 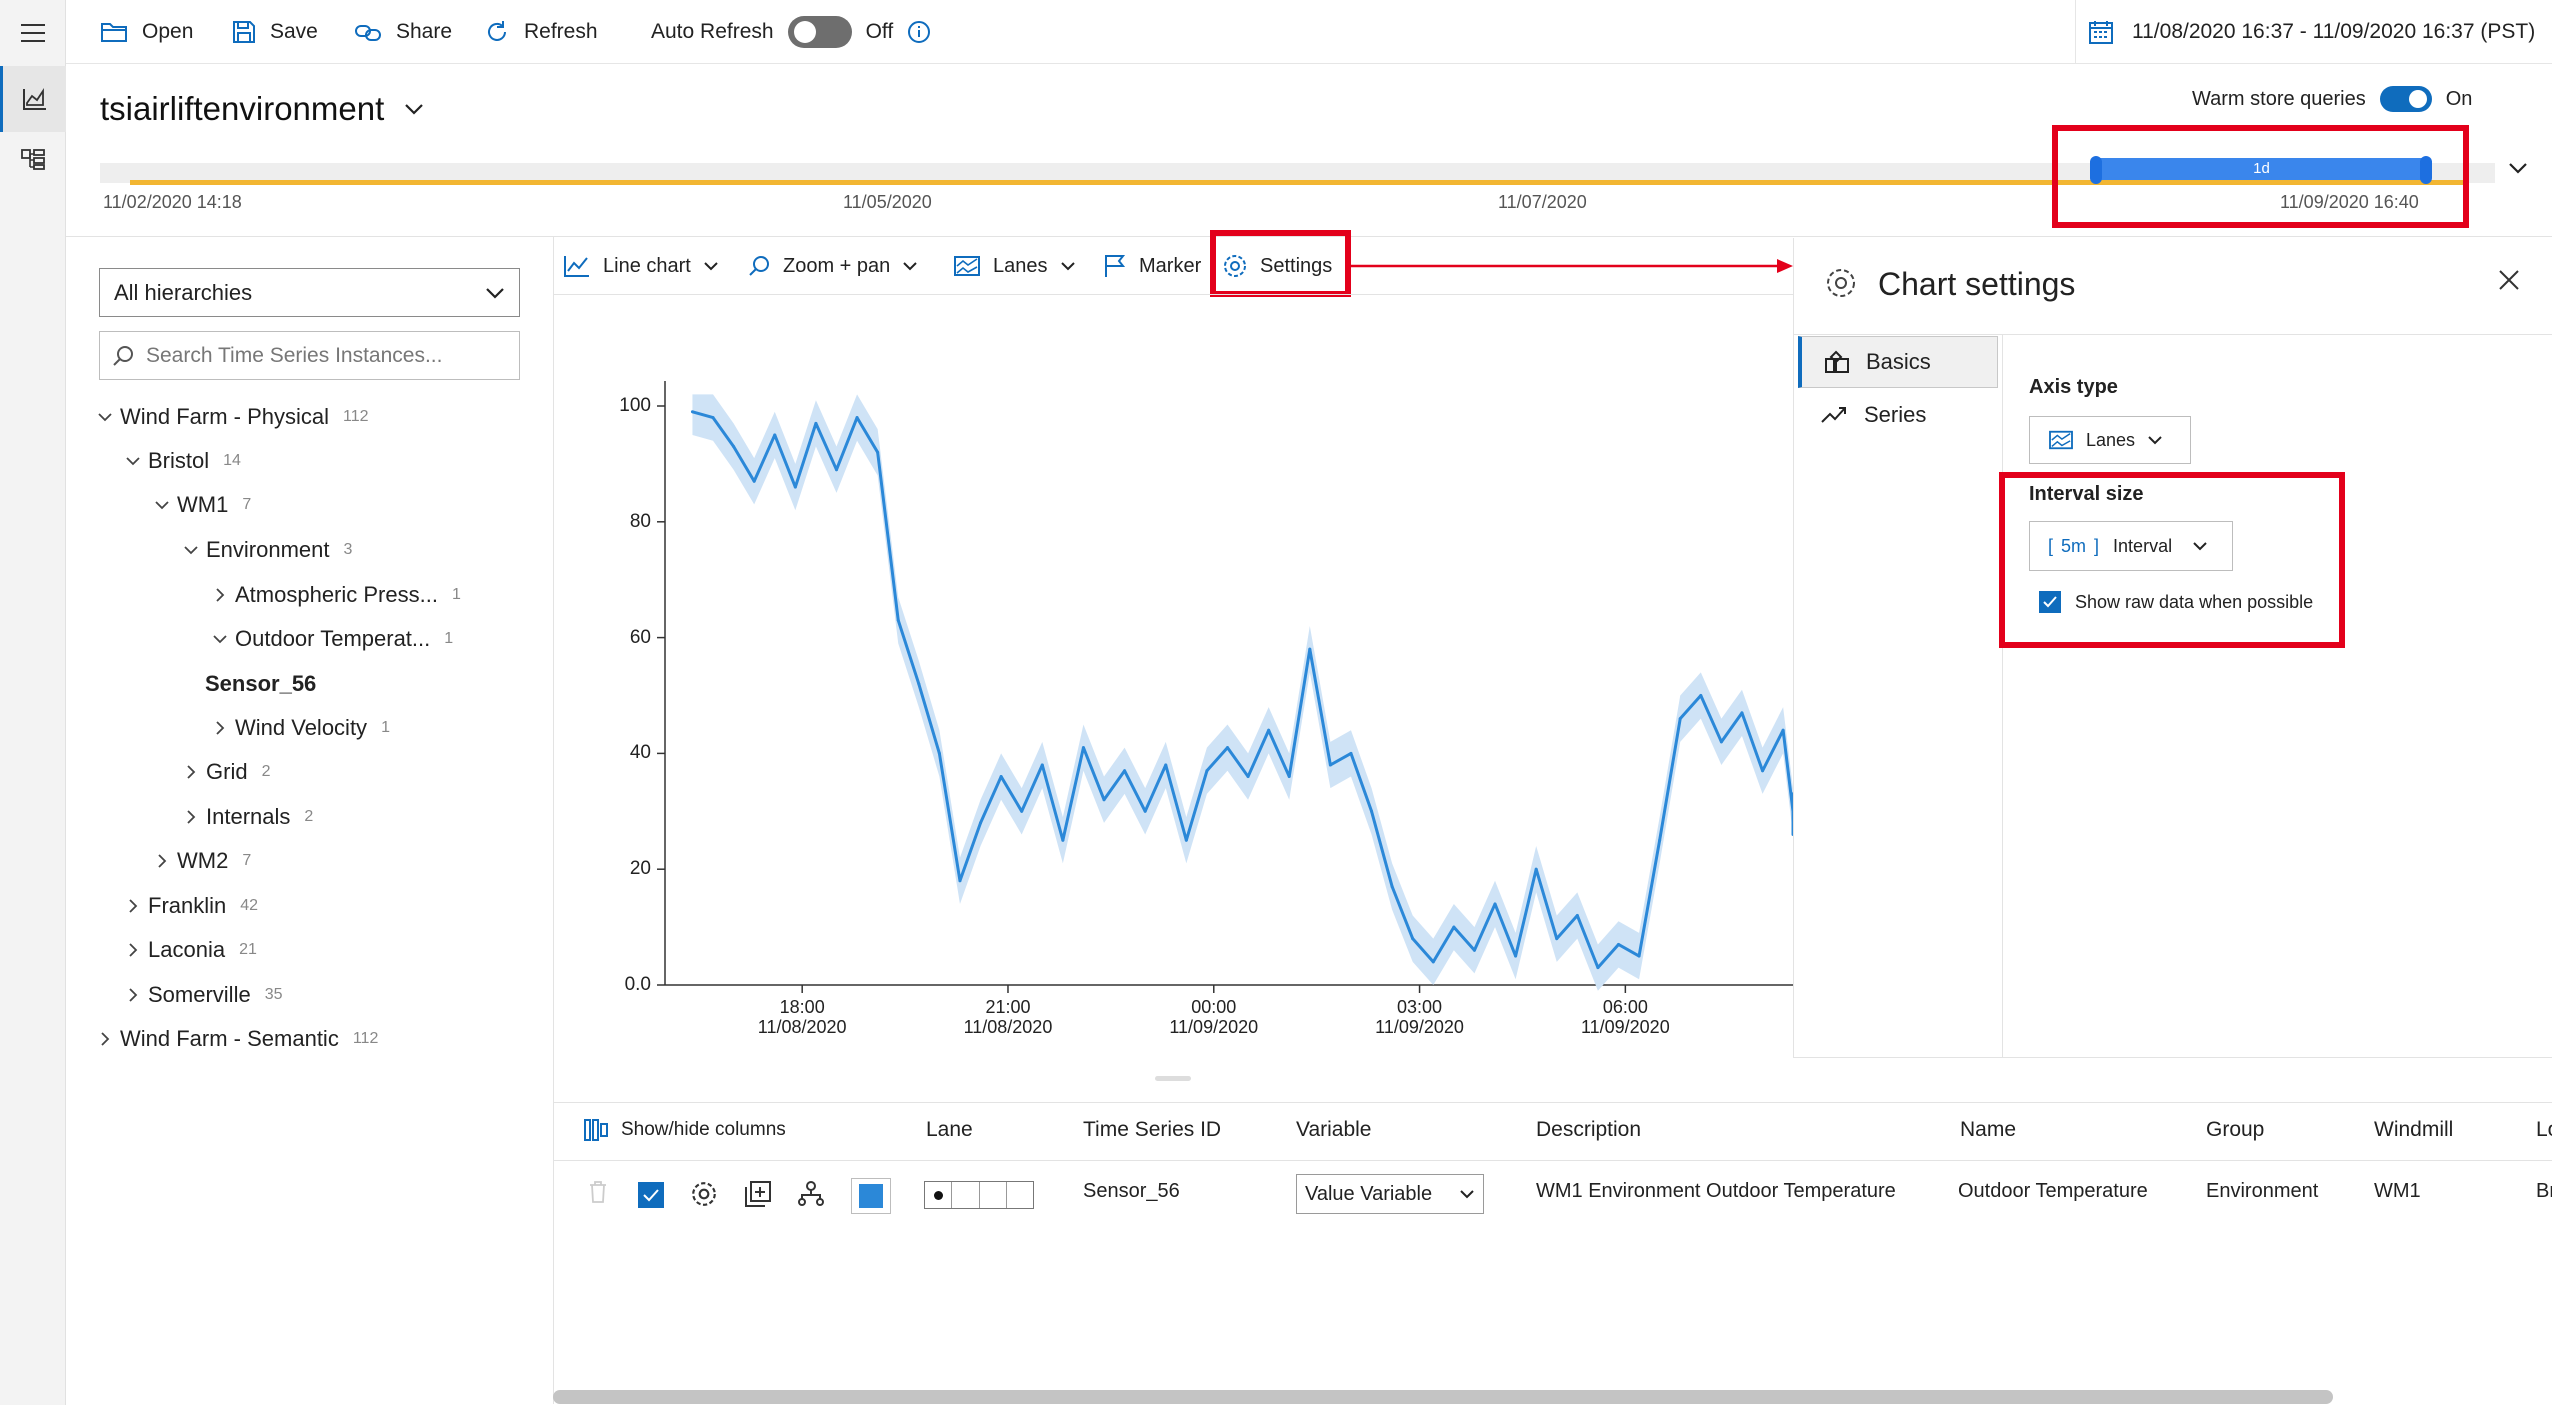 I want to click on show-hide-columns-button: Show/hide columns, so click(x=684, y=1130).